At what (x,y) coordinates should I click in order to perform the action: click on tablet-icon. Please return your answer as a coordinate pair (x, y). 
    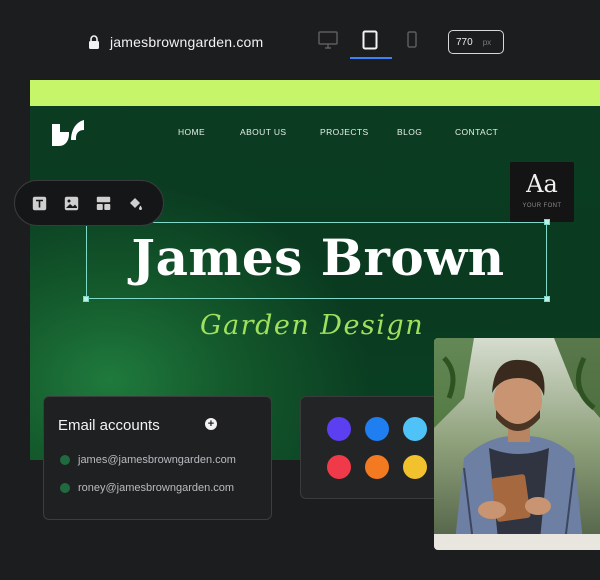
    Looking at the image, I should click on (370, 40).